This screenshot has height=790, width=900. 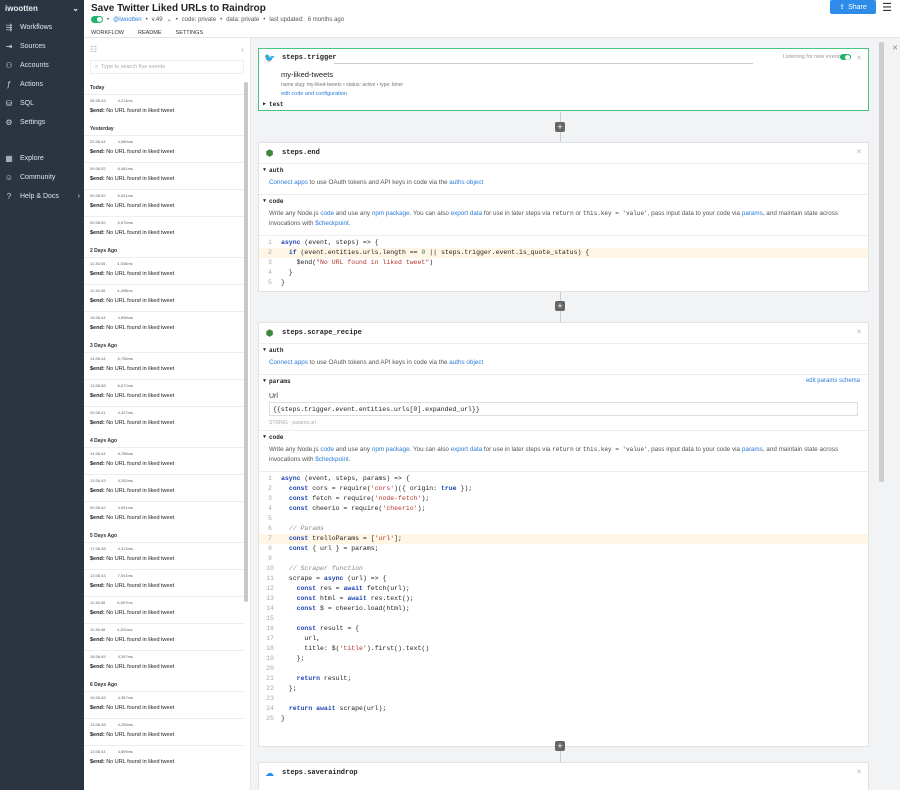 What do you see at coordinates (563, 776) in the screenshot?
I see `code-step-card-saveraindrop: ☁ steps.saveraindrop ✕` at bounding box center [563, 776].